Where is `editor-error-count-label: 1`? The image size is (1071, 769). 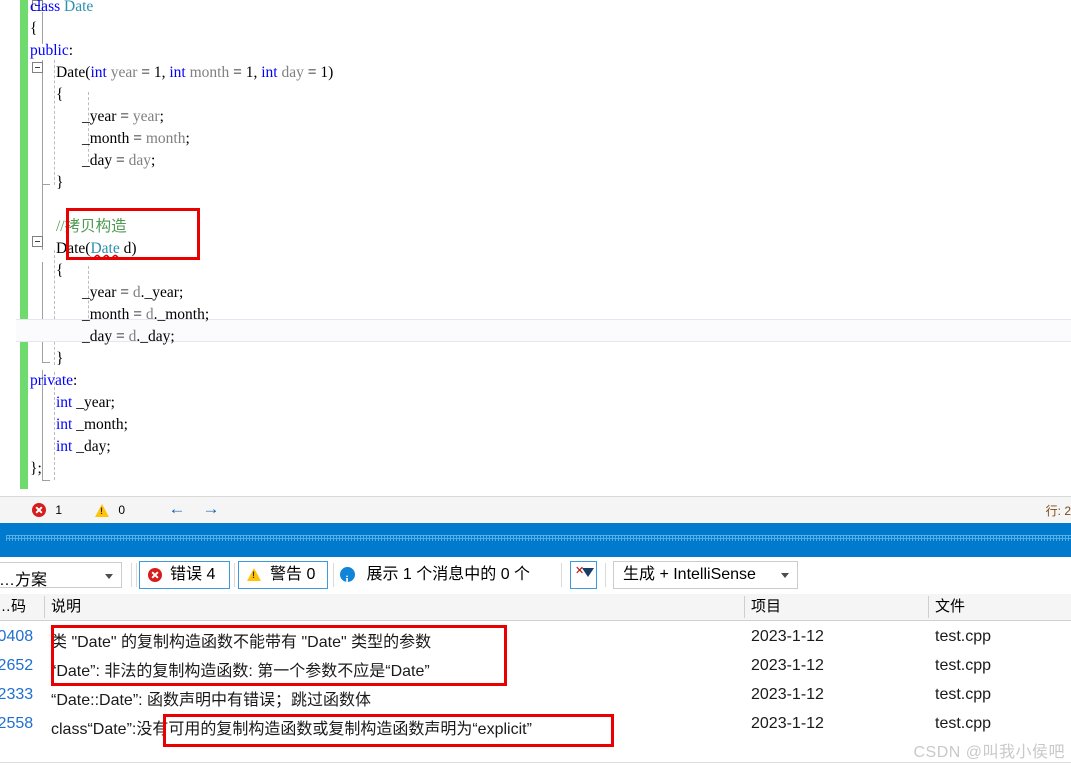 editor-error-count-label: 1 is located at coordinates (59, 510).